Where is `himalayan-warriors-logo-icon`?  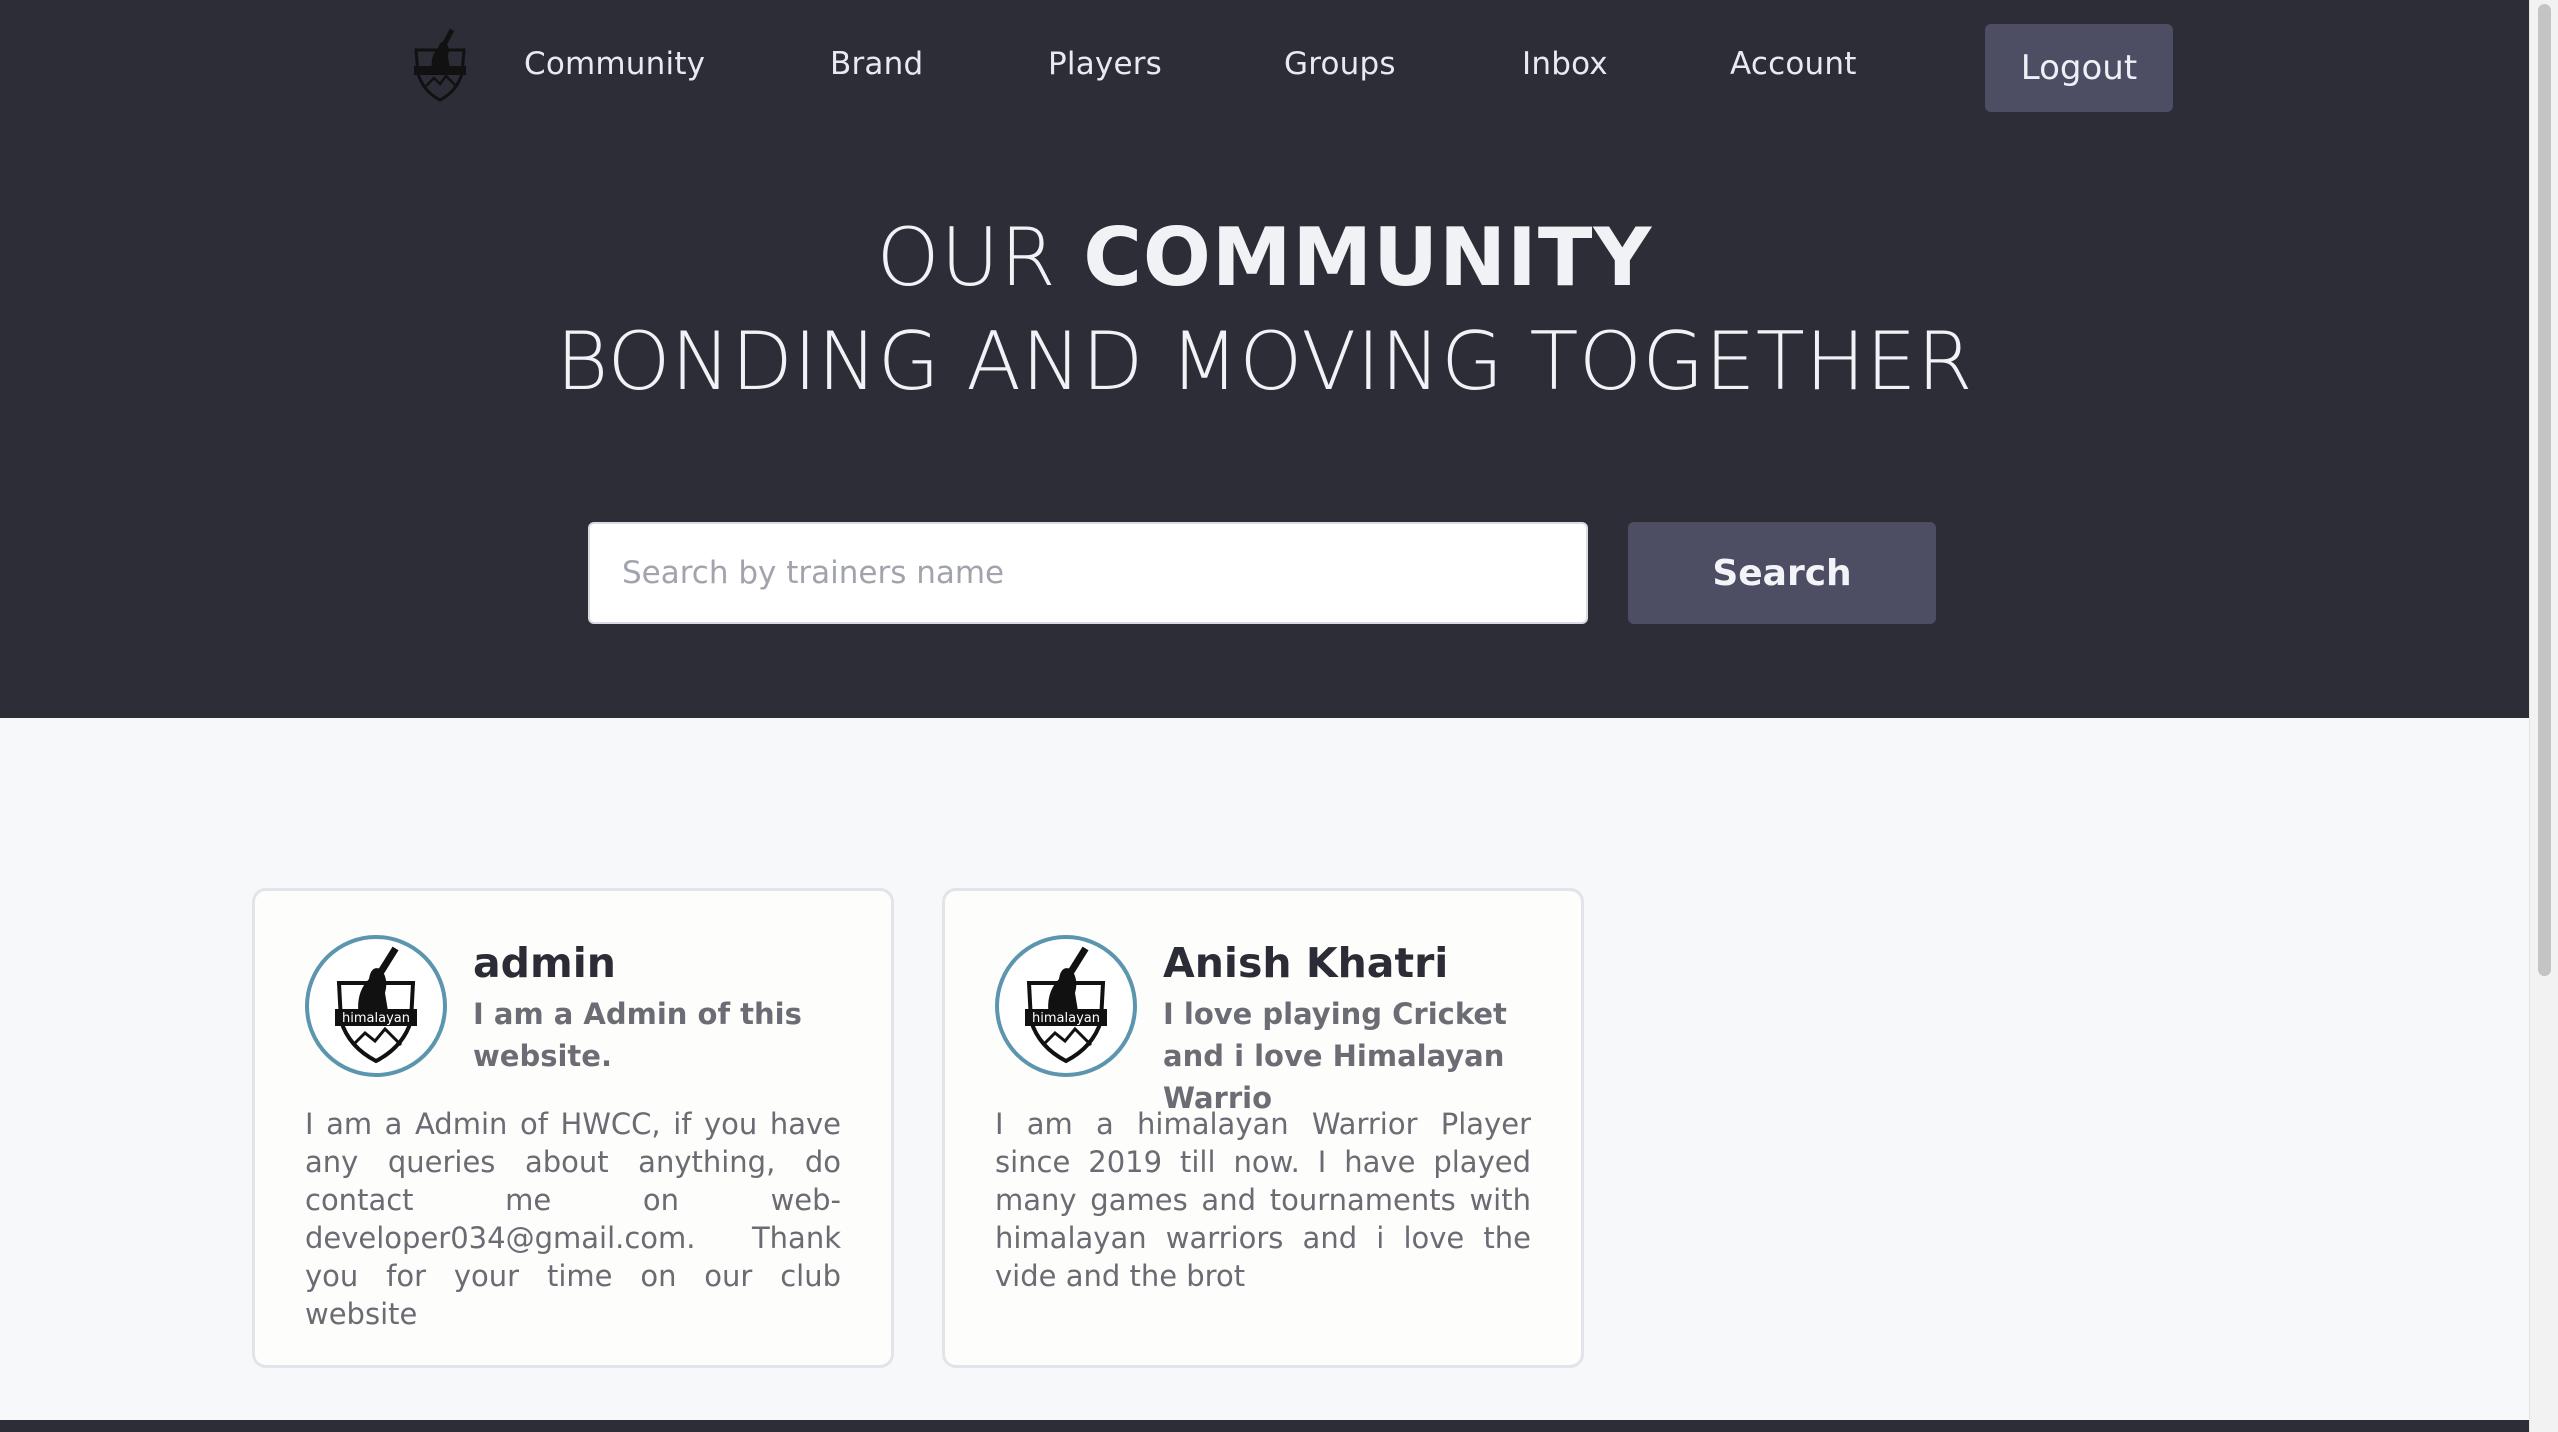 himalayan-warriors-logo-icon is located at coordinates (440, 64).